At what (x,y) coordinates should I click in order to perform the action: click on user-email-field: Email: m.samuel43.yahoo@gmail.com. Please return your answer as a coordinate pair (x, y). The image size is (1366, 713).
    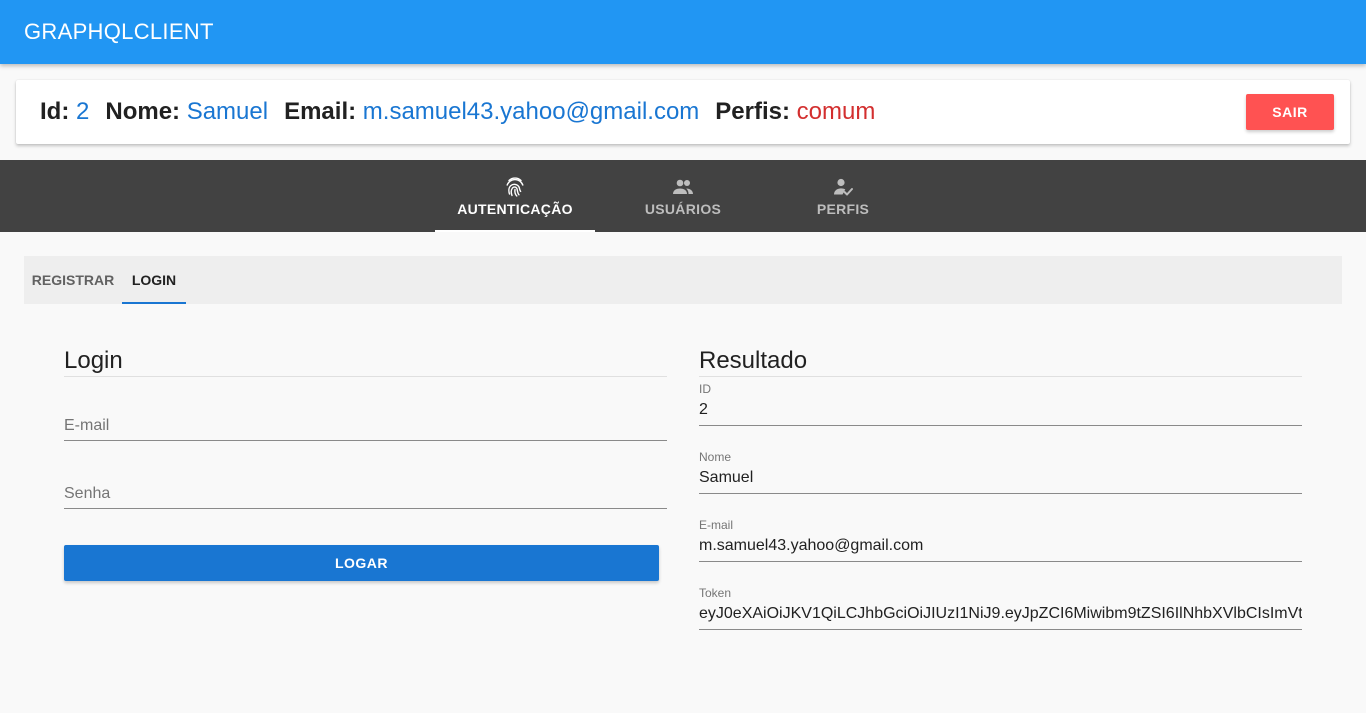
    Looking at the image, I should click on (491, 112).